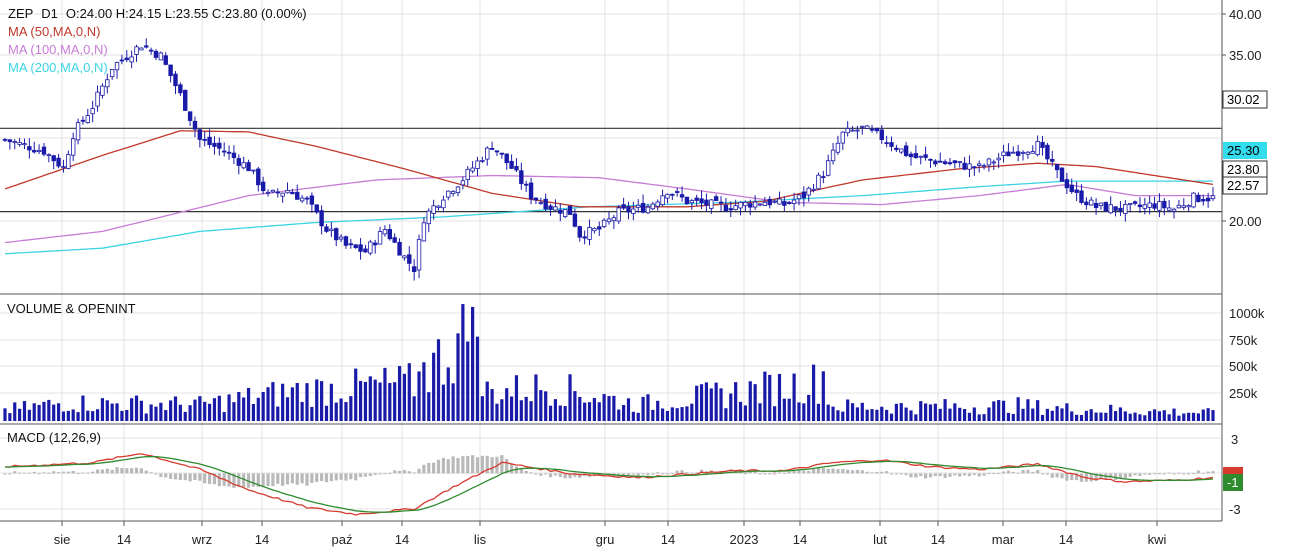 This screenshot has height=558, width=1309. Describe the element at coordinates (54, 31) in the screenshot. I see `ma50-legend: MA (50,MA,0,N)` at that location.